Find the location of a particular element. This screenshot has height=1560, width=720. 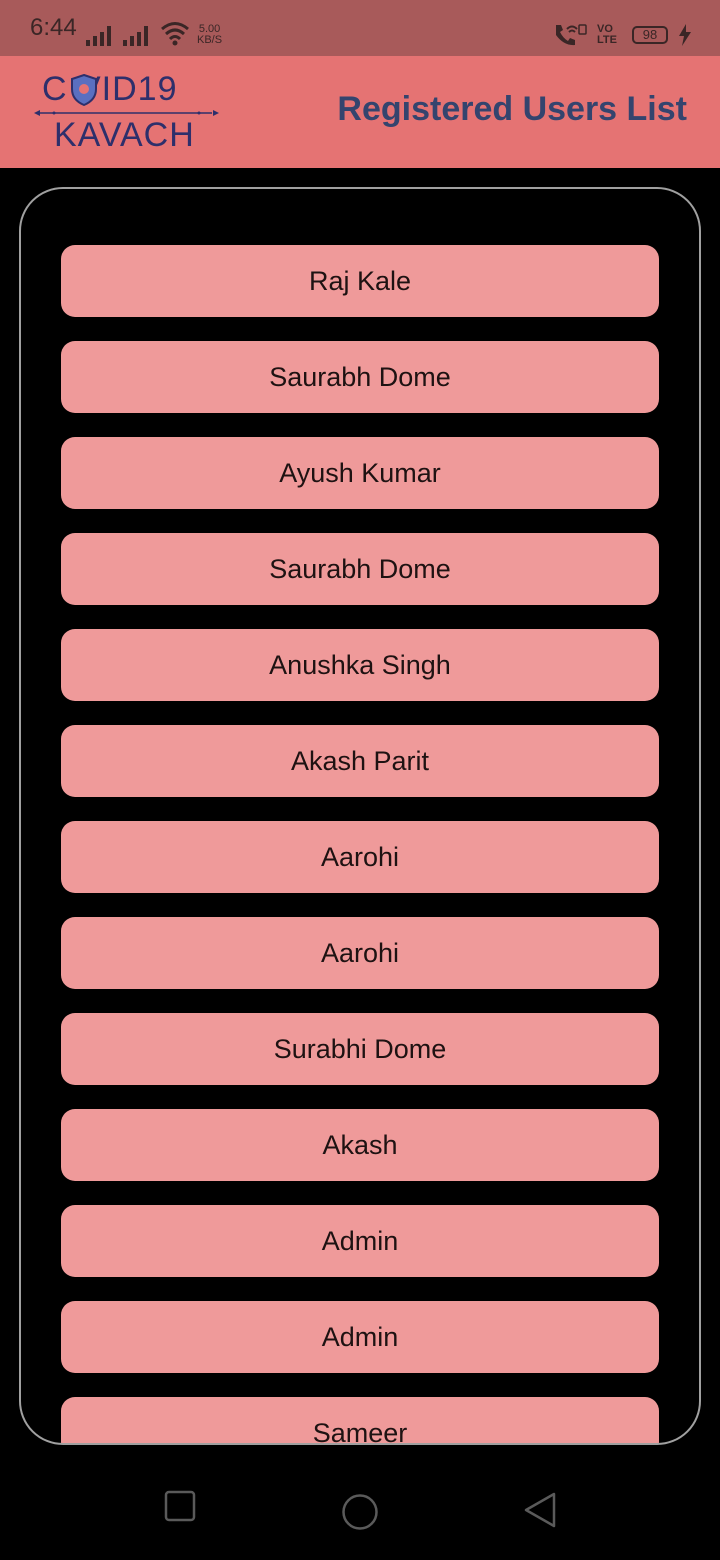

user-list-item: Raj Kale is located at coordinates (360, 281).